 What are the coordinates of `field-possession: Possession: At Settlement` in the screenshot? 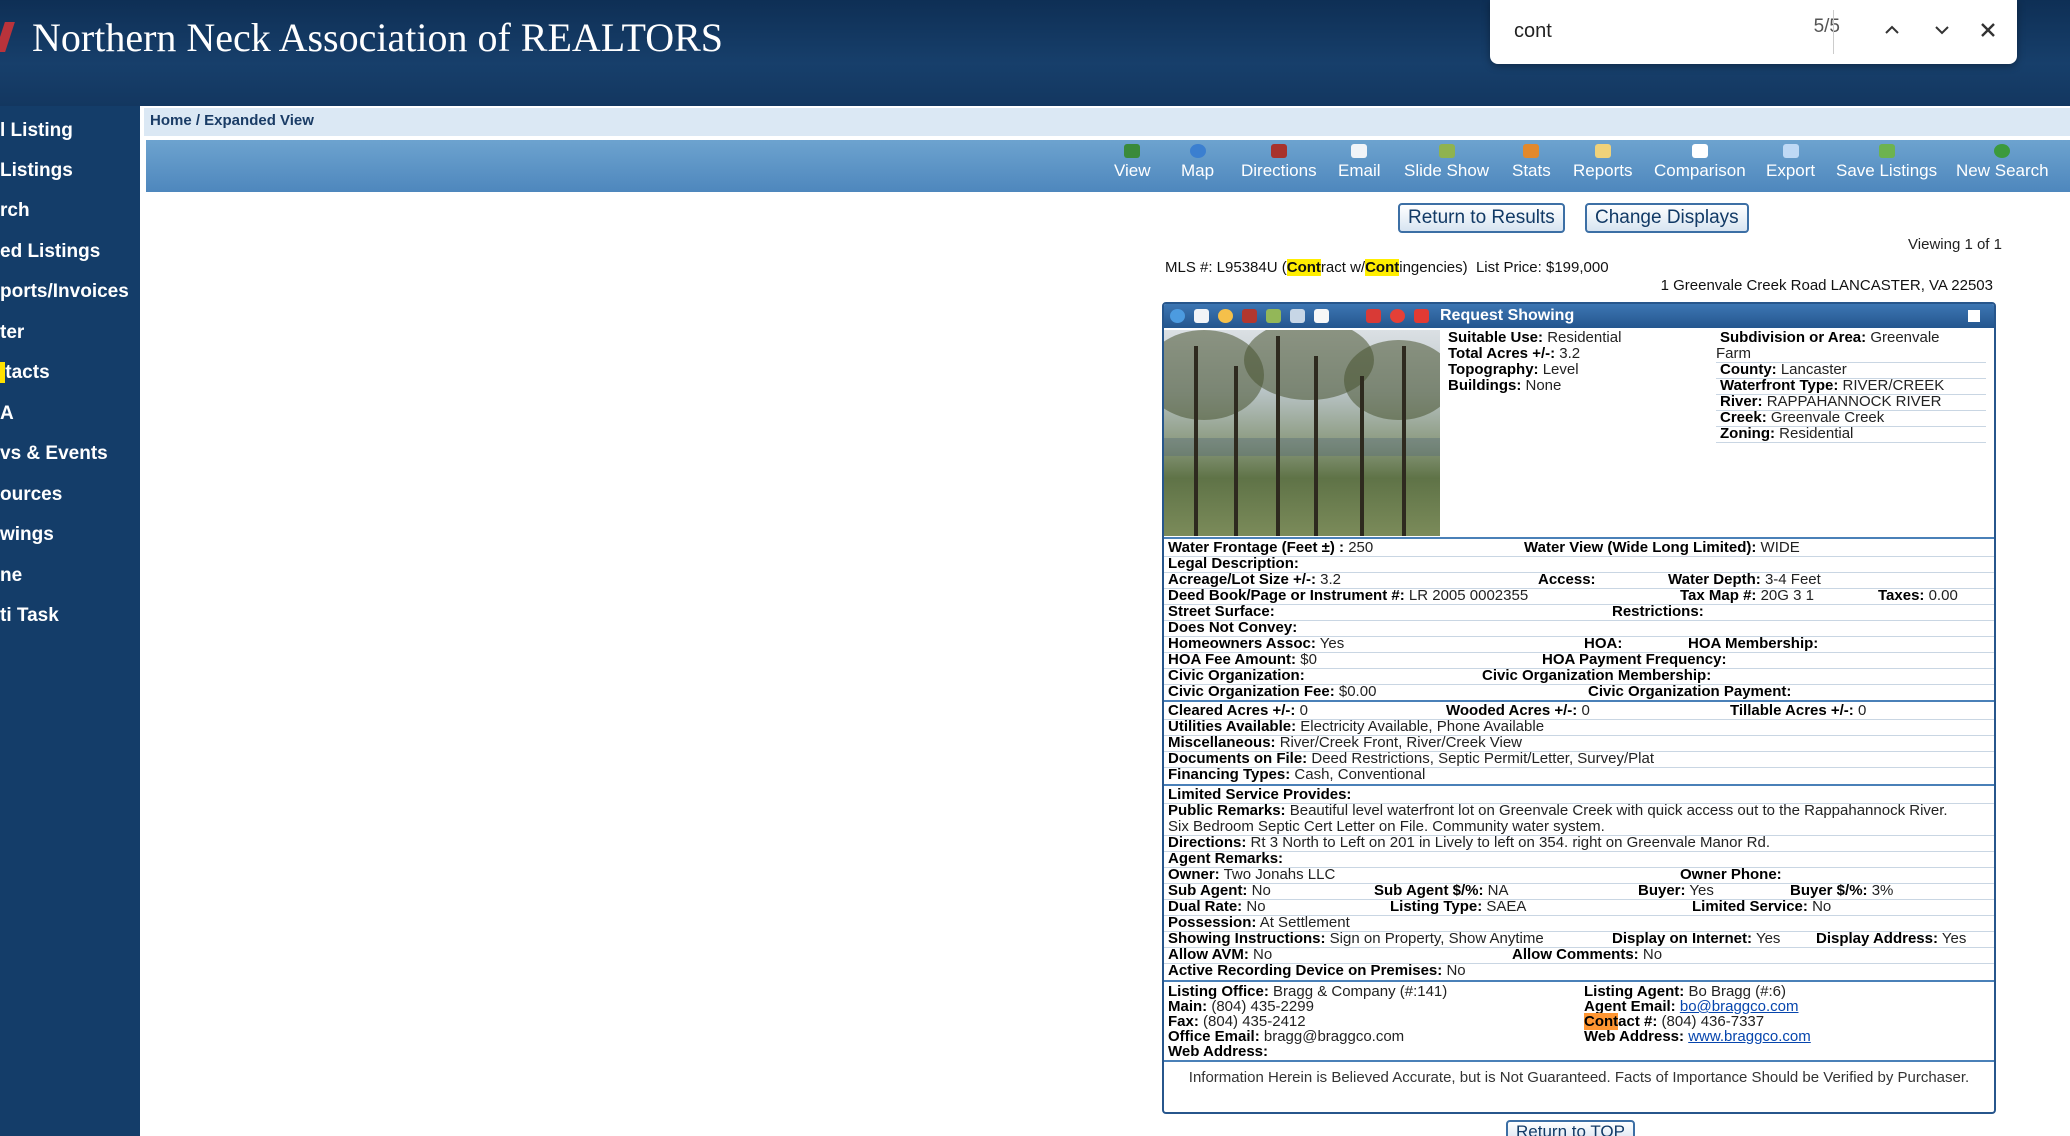 It's located at (1259, 922).